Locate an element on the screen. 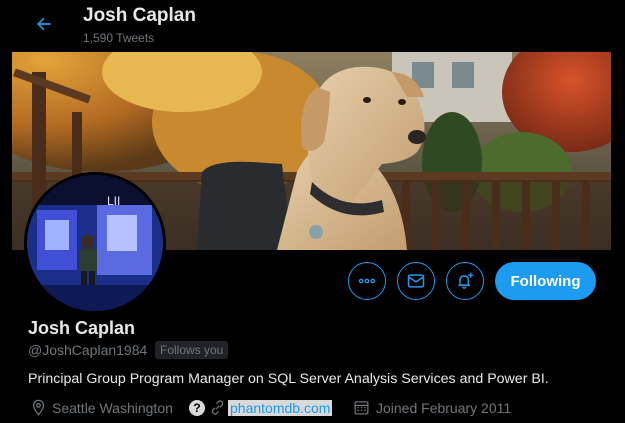 The height and width of the screenshot is (423, 625). back-button is located at coordinates (44, 24).